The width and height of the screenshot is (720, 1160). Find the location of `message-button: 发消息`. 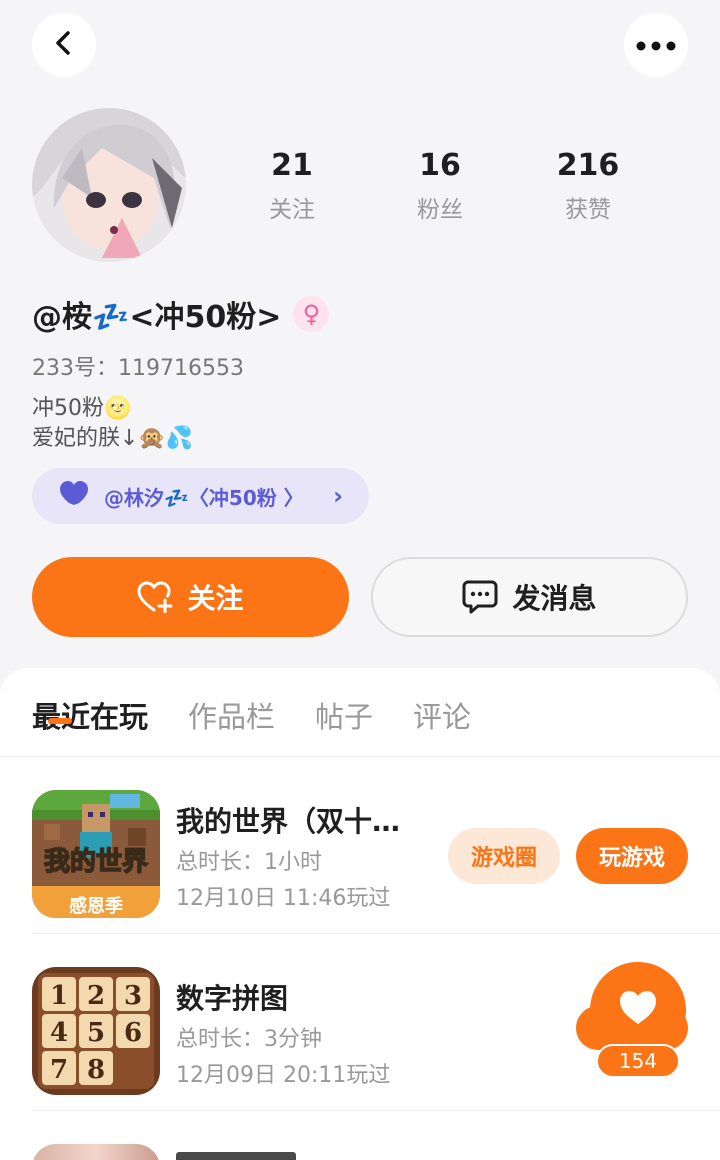

message-button: 发消息 is located at coordinates (529, 597).